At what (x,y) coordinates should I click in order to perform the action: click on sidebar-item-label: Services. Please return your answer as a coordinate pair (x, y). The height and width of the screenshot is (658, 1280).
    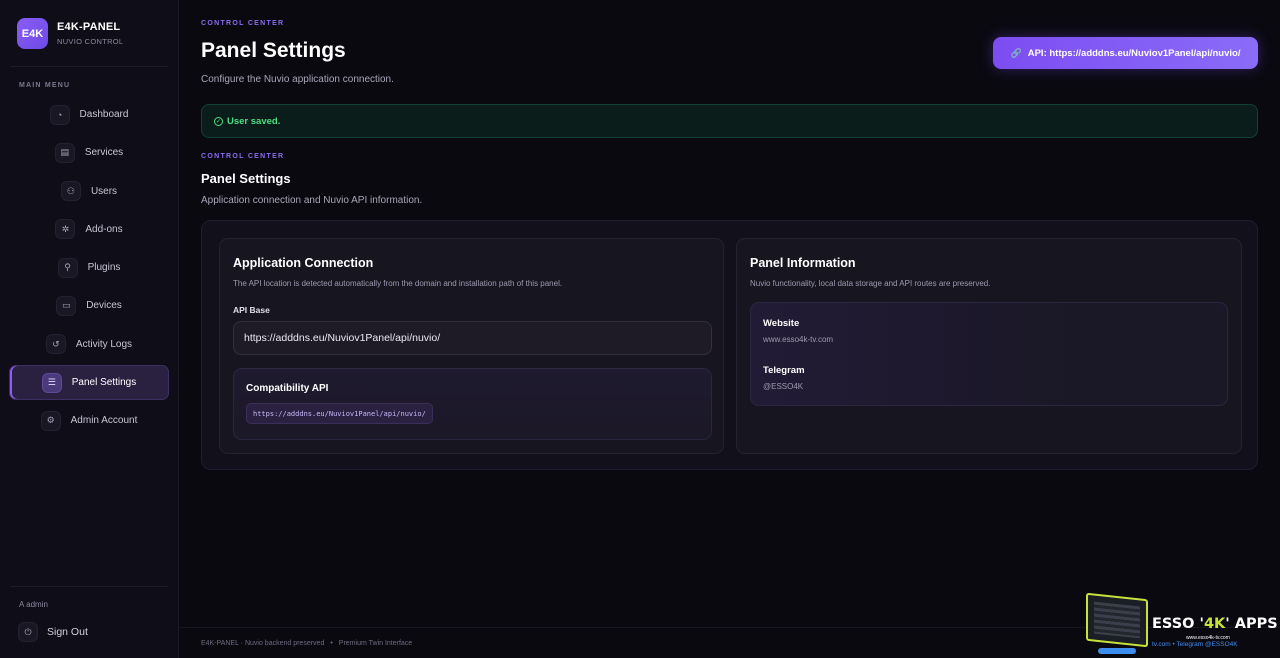
    Looking at the image, I should click on (104, 153).